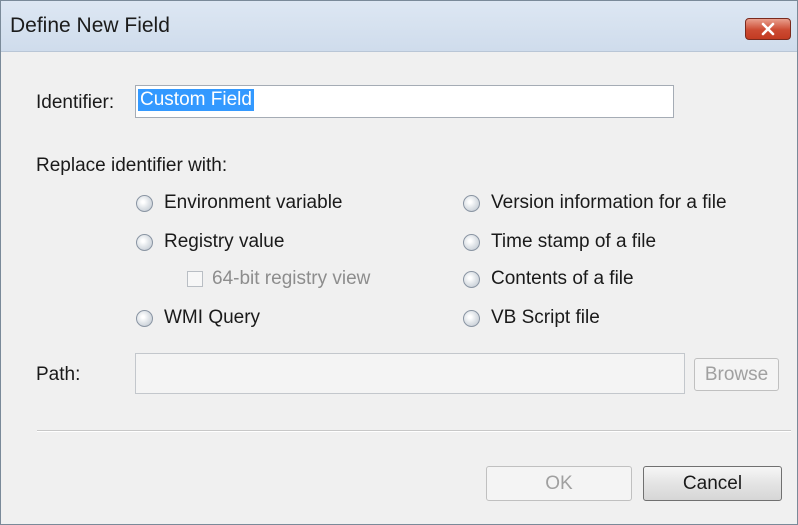  What do you see at coordinates (224, 241) in the screenshot?
I see `radio-label: Registry value` at bounding box center [224, 241].